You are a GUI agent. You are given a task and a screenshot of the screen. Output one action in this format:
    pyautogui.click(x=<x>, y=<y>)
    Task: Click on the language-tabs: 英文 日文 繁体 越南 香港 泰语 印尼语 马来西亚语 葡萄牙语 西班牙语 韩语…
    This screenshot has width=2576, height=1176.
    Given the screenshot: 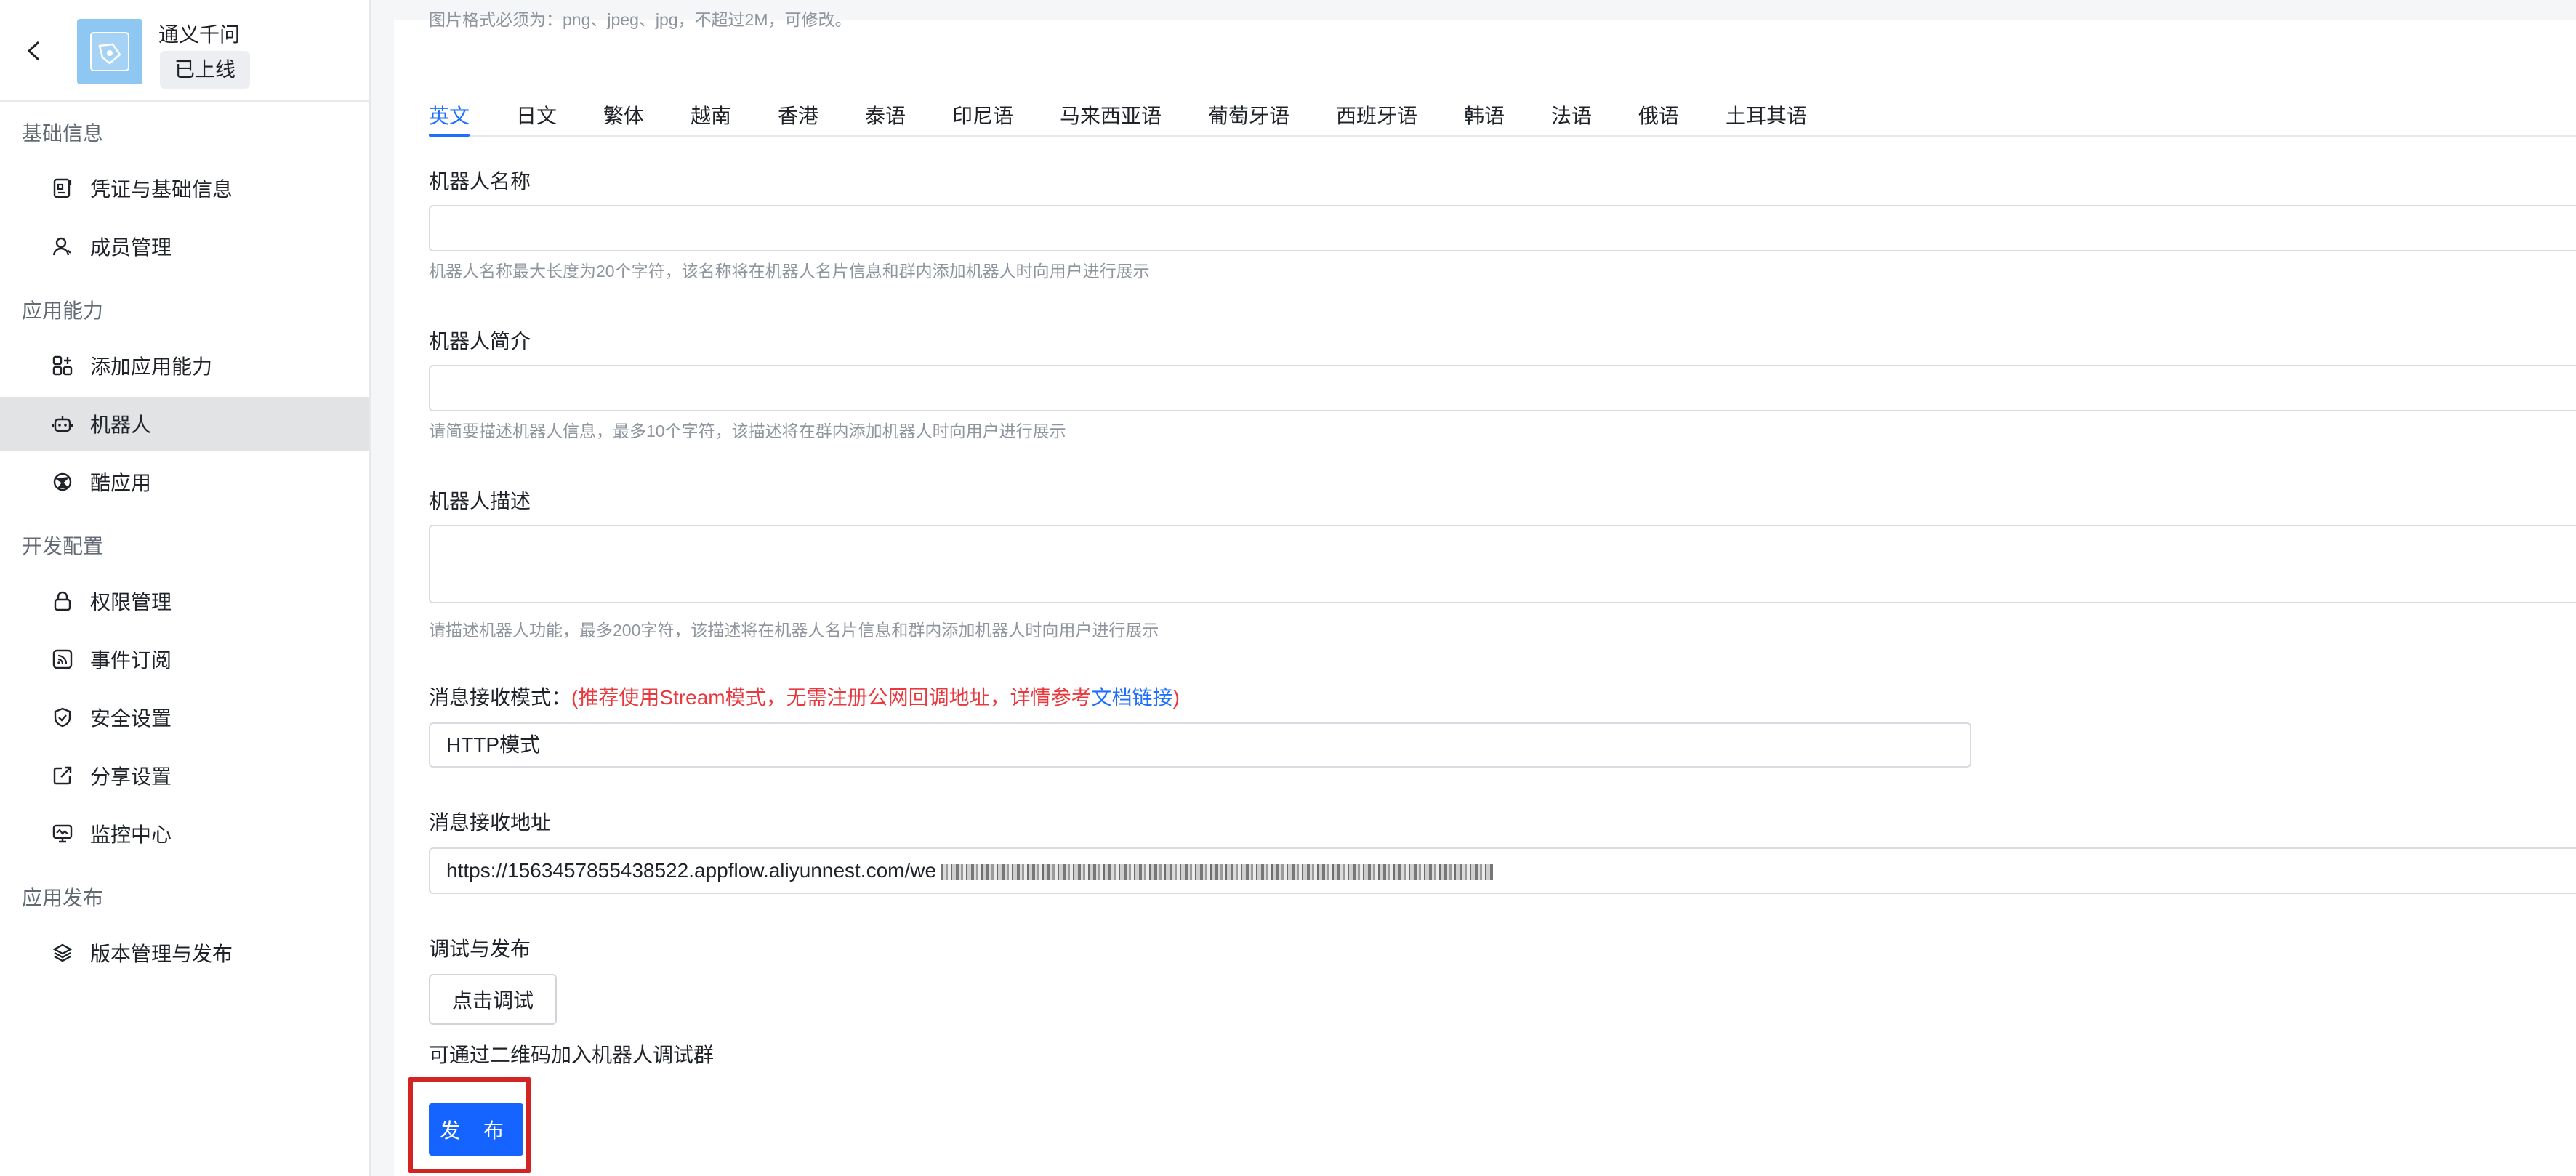 What is the action you would take?
    pyautogui.click(x=1502, y=113)
    